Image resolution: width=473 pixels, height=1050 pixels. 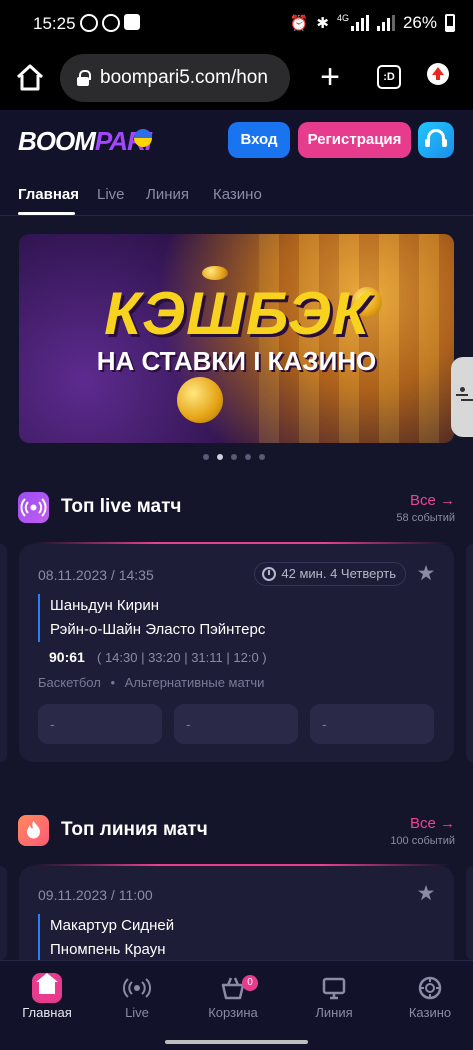 What do you see at coordinates (184, 77) in the screenshot?
I see `url-text: boompari5.com/hon` at bounding box center [184, 77].